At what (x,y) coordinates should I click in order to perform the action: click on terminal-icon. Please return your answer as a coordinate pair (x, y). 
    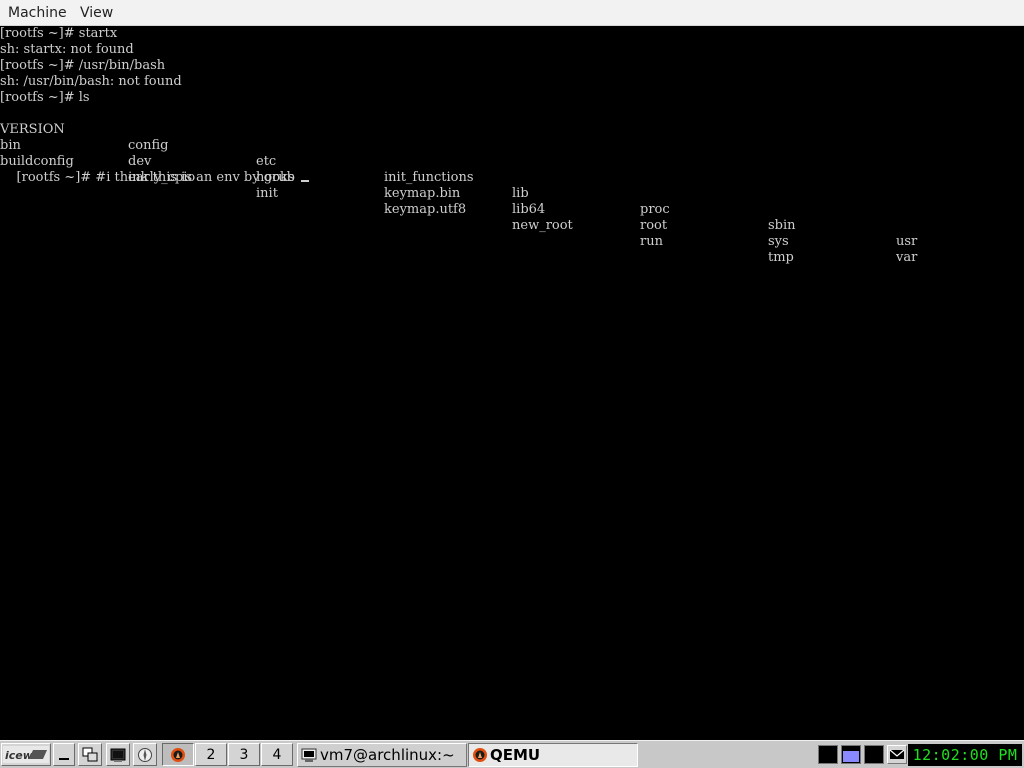
    Looking at the image, I should click on (309, 755).